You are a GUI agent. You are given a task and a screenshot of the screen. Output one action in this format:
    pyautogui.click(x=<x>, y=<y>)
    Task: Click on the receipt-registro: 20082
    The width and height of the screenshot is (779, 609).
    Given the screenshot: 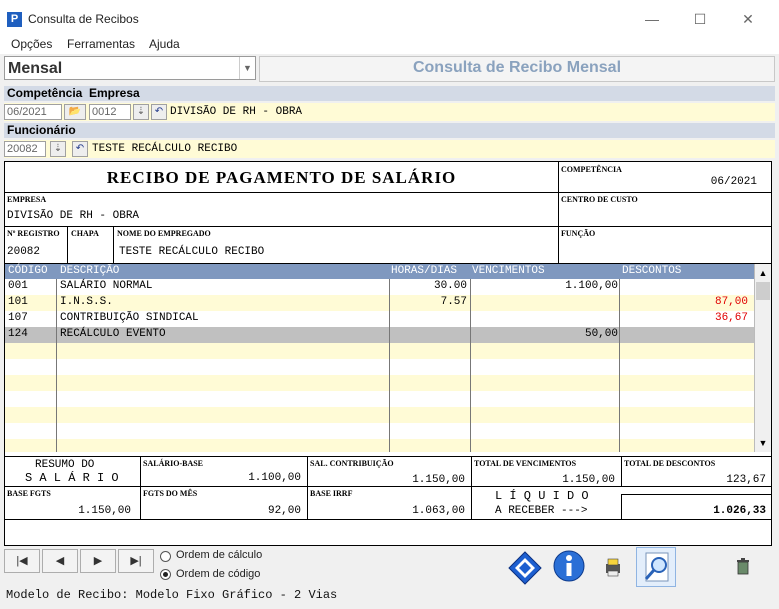 What is the action you would take?
    pyautogui.click(x=24, y=252)
    